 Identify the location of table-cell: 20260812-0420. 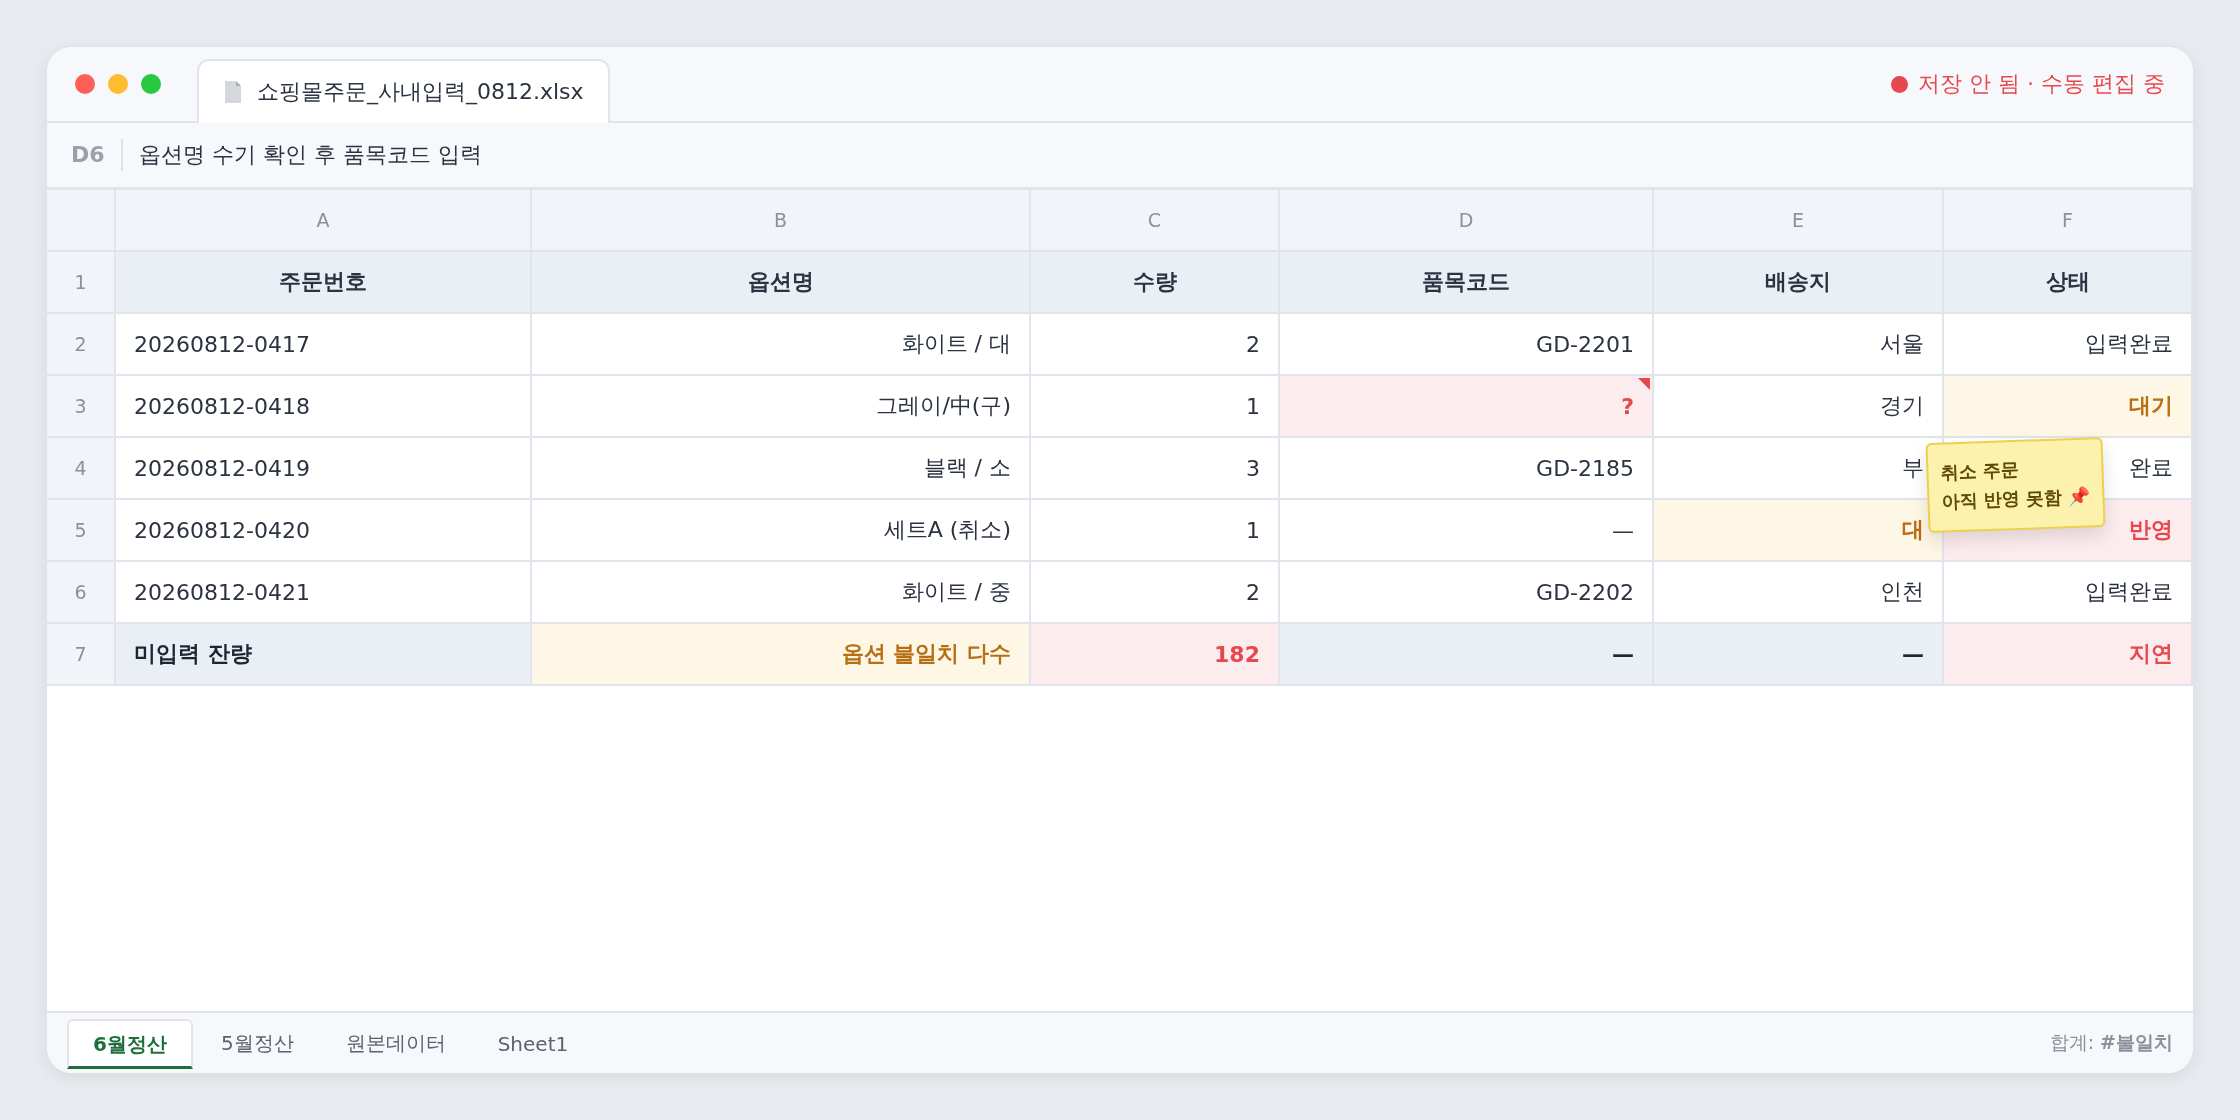
(324, 531).